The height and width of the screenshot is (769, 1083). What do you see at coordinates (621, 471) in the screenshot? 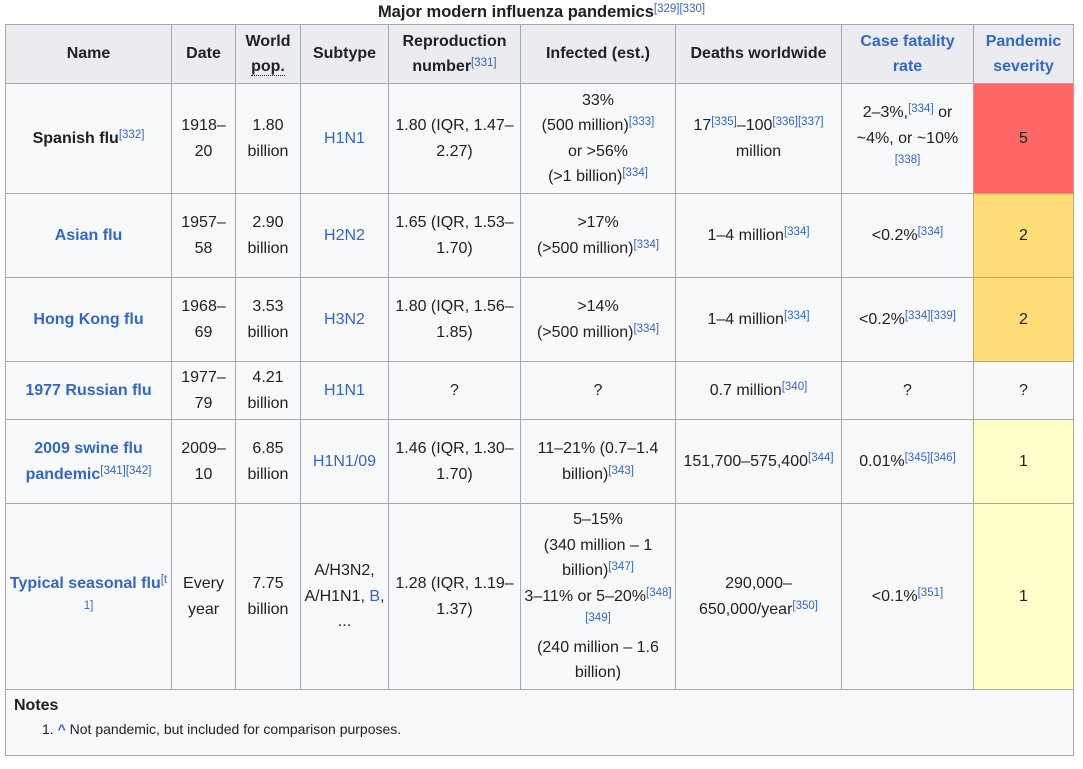
I see `citation: [343]` at bounding box center [621, 471].